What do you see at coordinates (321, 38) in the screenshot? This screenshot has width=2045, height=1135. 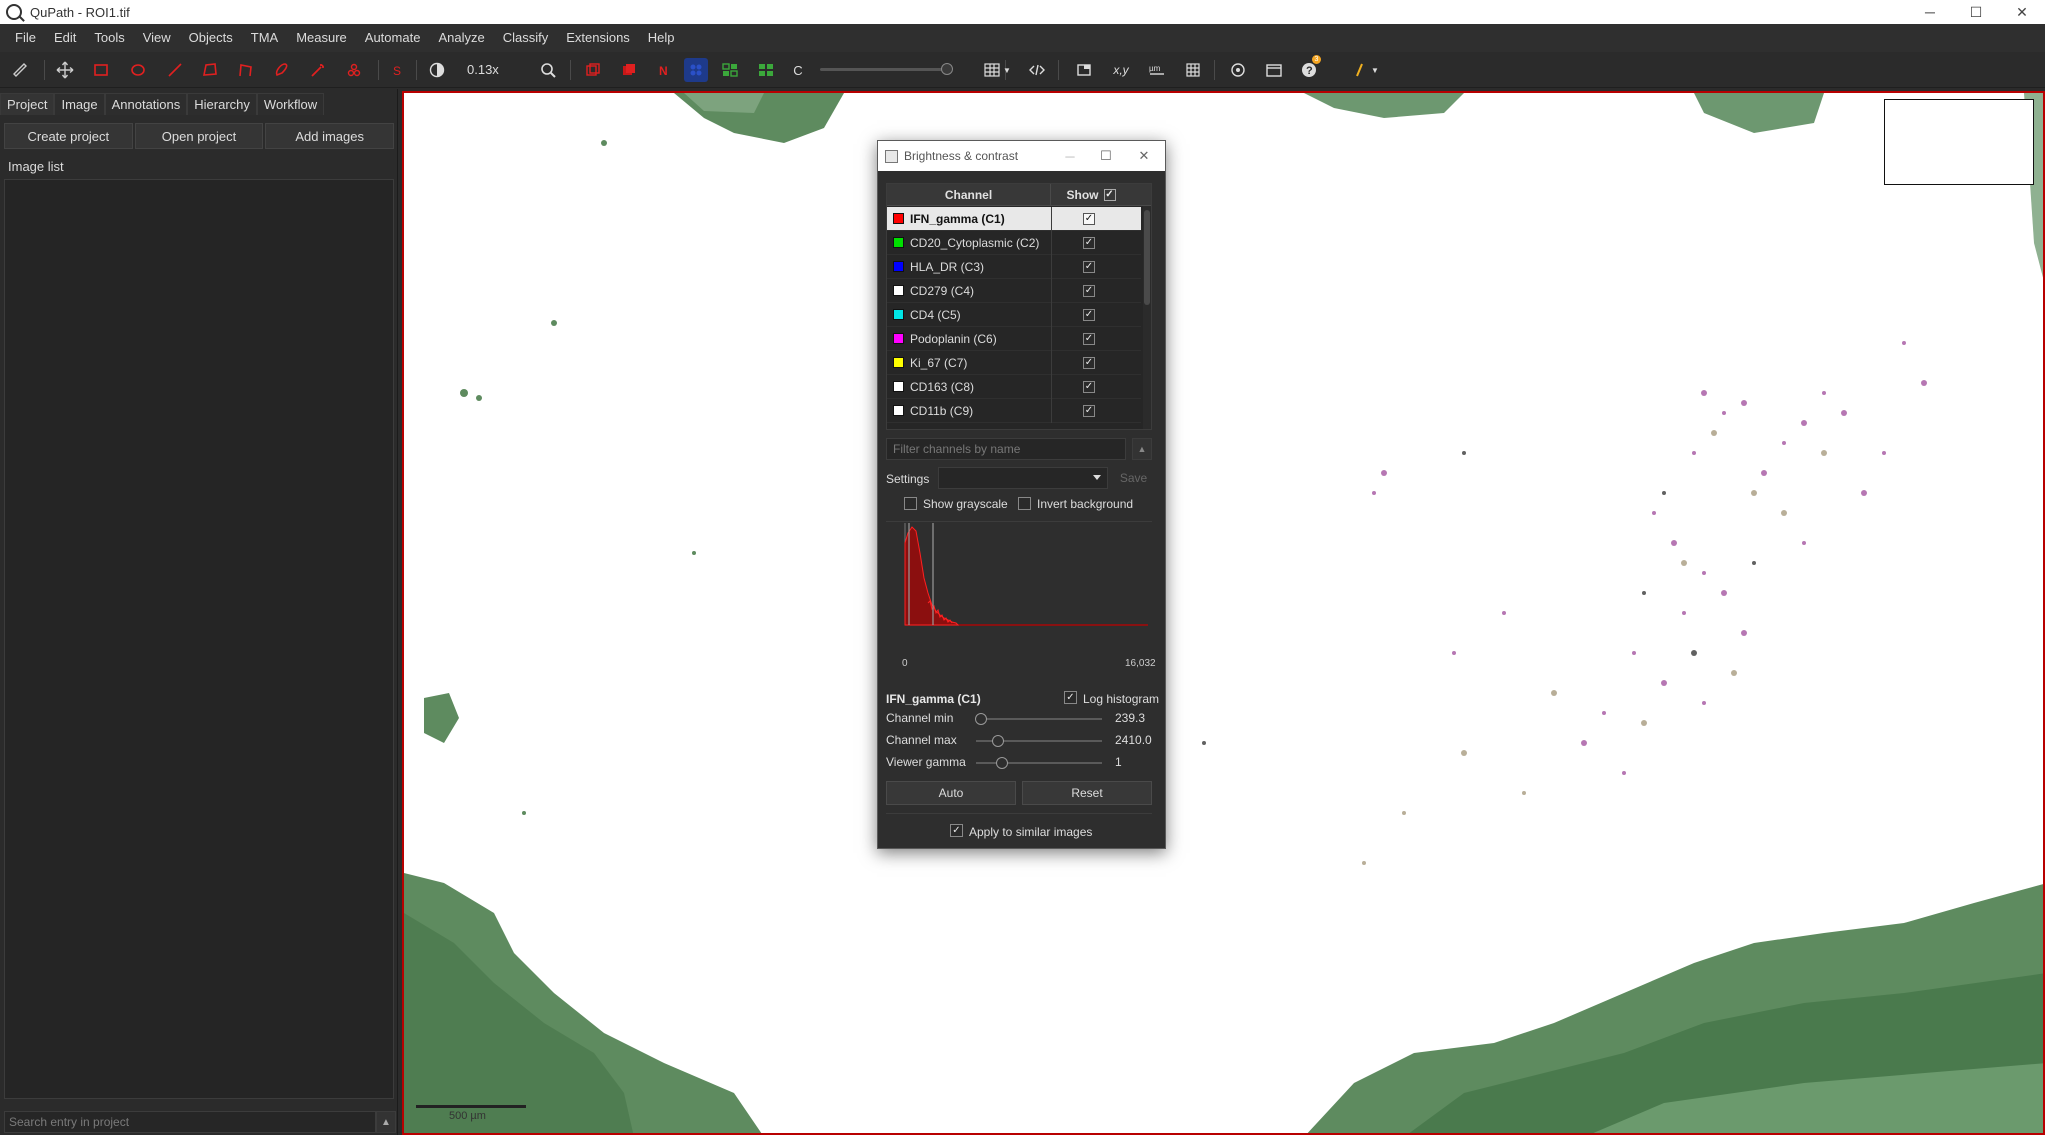 I see `menu-measure: Measure` at bounding box center [321, 38].